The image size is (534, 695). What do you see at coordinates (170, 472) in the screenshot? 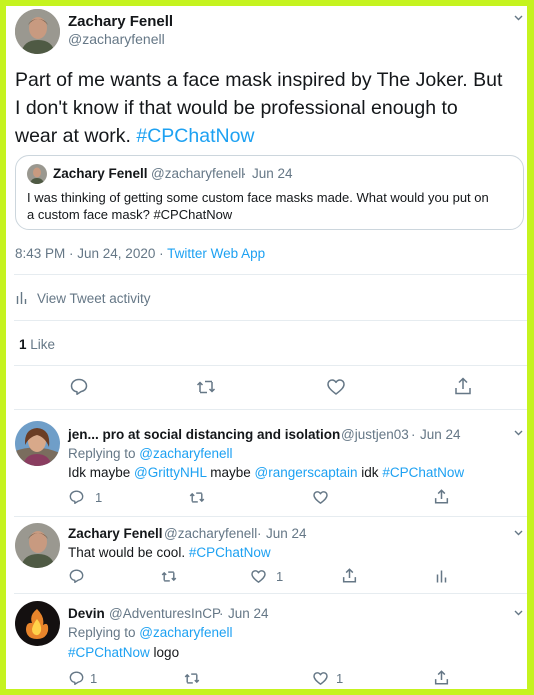
I see `mention-link: @GrittyNHL` at bounding box center [170, 472].